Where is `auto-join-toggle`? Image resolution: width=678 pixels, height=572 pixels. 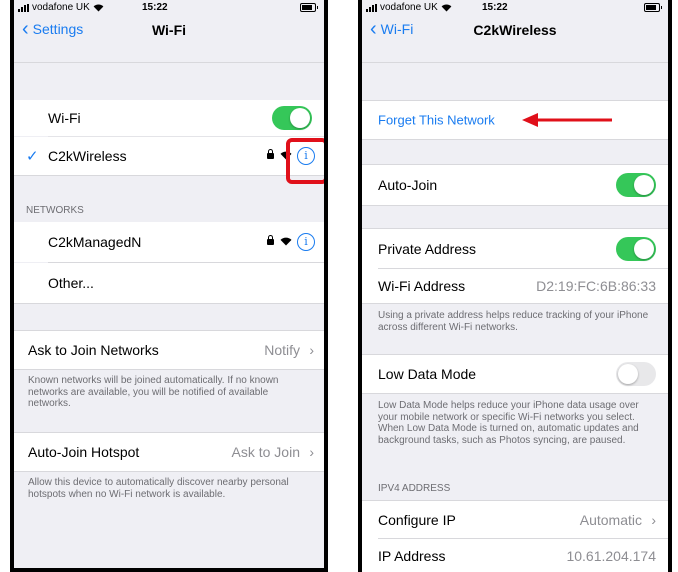 auto-join-toggle is located at coordinates (636, 185).